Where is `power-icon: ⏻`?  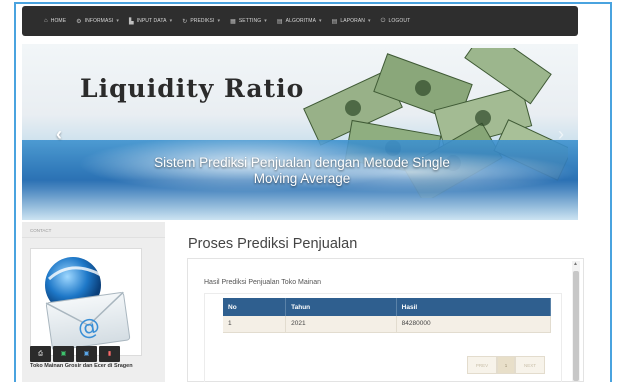 power-icon: ⏻ is located at coordinates (383, 20).